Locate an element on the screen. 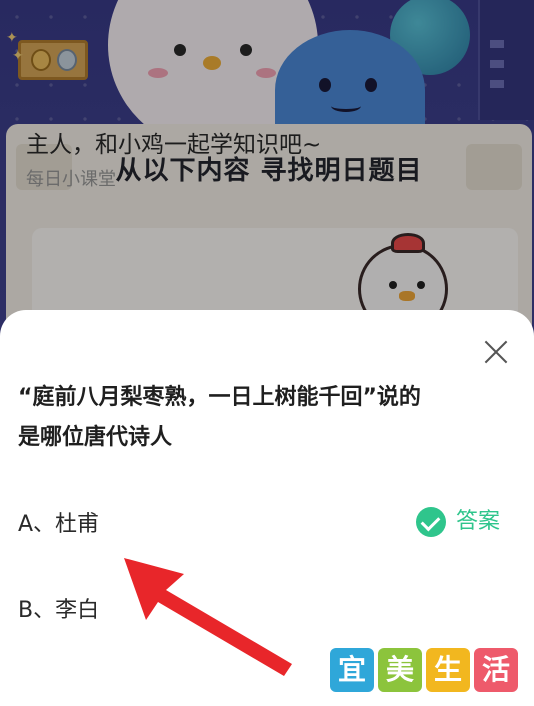 This screenshot has width=534, height=706. option-a-label: A、杜甫 is located at coordinates (59, 524).